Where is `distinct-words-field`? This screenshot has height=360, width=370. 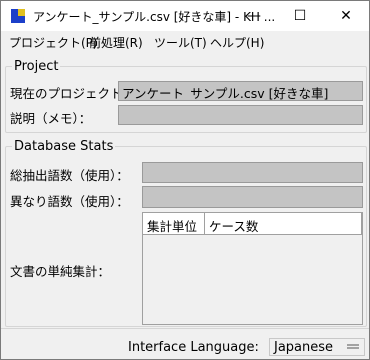
distinct-words-field is located at coordinates (252, 197).